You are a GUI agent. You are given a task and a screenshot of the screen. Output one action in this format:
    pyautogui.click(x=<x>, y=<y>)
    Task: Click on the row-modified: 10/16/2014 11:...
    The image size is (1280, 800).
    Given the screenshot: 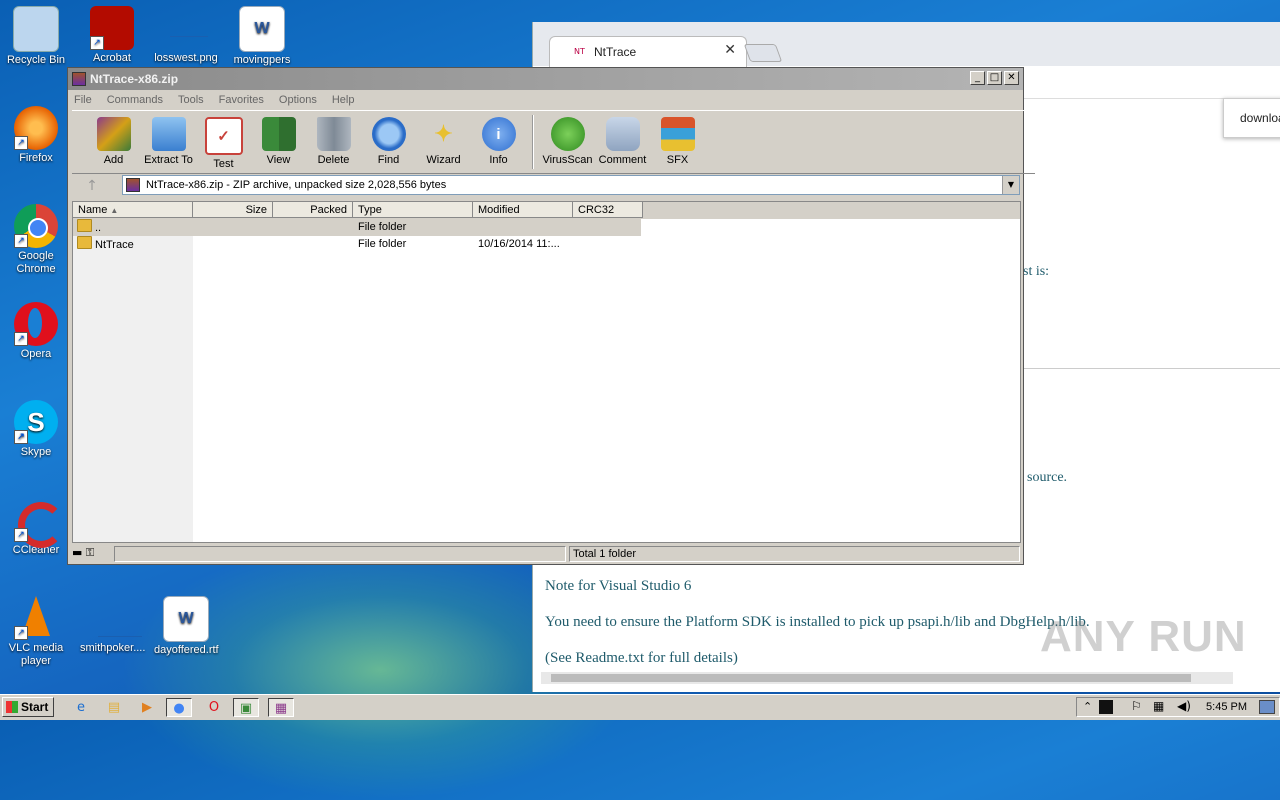 What is the action you would take?
    pyautogui.click(x=519, y=244)
    